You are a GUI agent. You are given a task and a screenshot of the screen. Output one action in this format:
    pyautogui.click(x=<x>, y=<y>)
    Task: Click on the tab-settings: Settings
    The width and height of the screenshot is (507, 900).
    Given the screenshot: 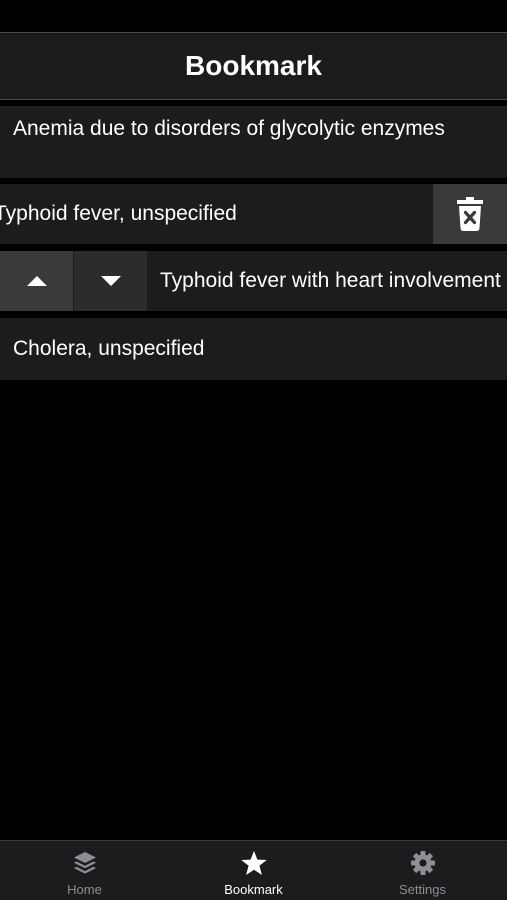 What is the action you would take?
    pyautogui.click(x=422, y=870)
    